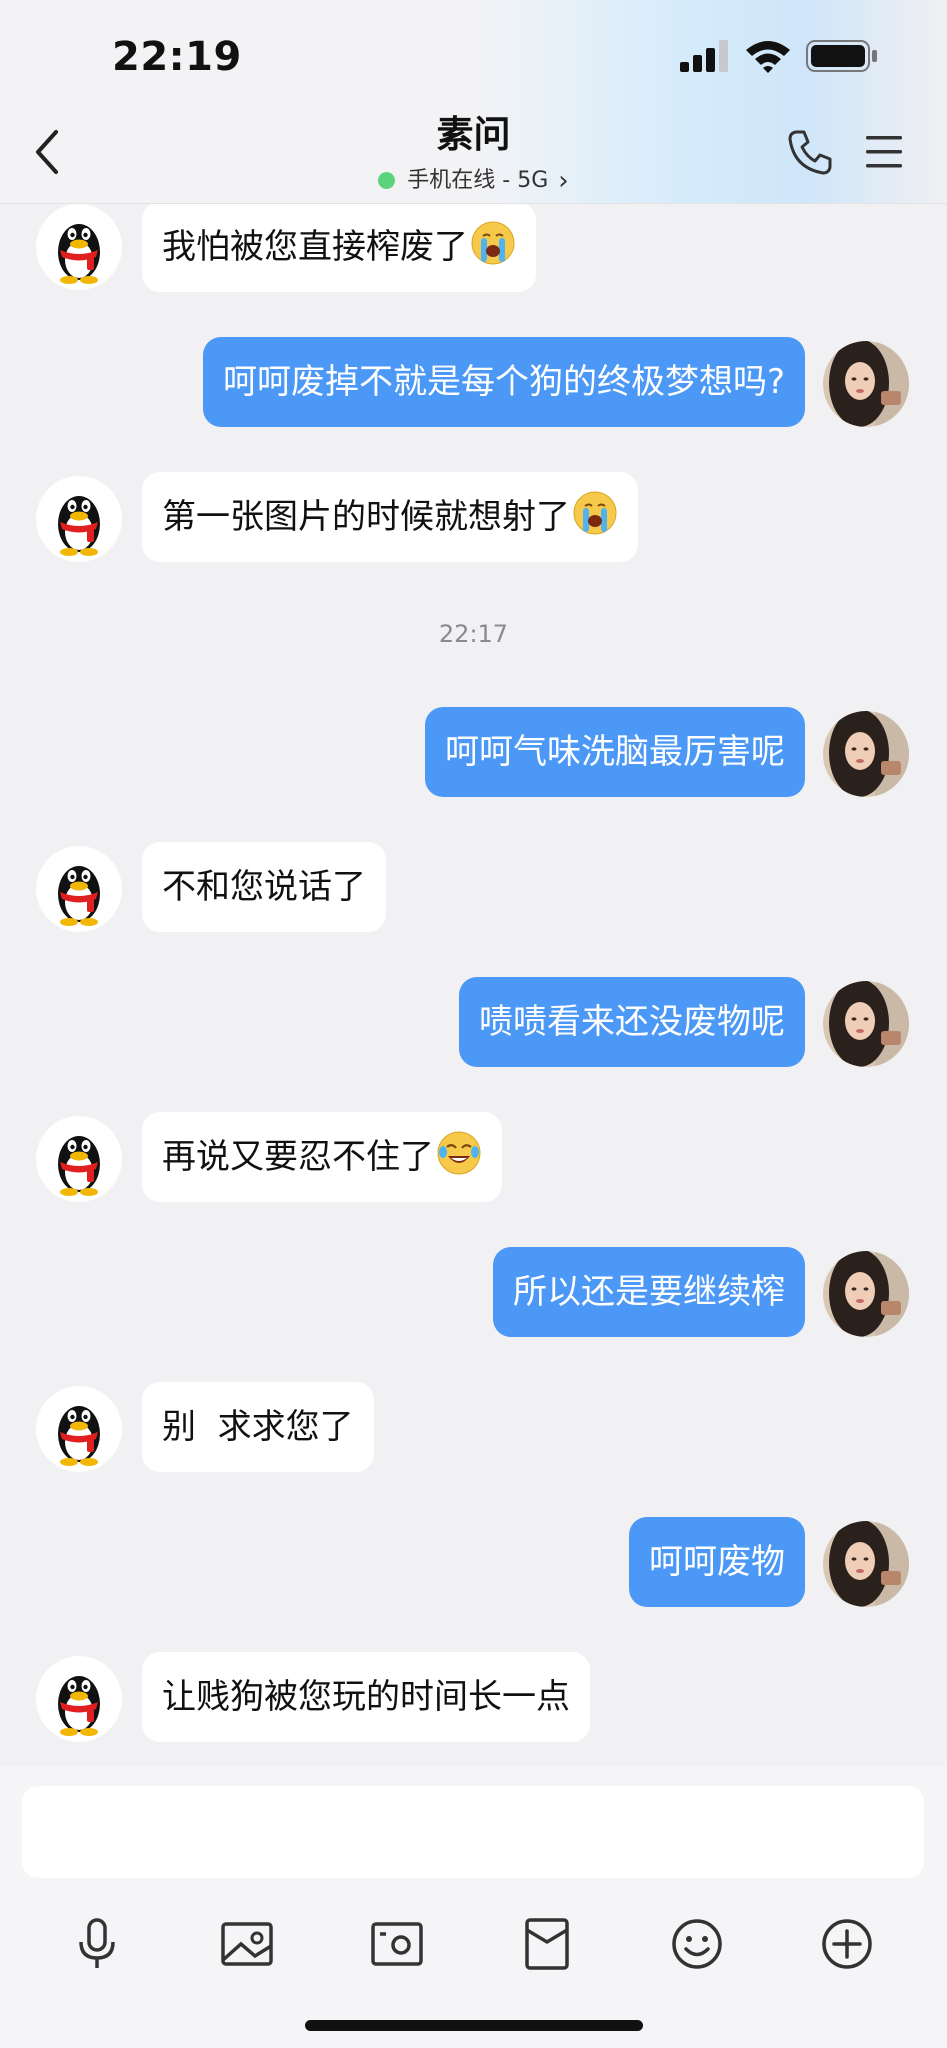 The height and width of the screenshot is (2048, 947). What do you see at coordinates (697, 1944) in the screenshot?
I see `smiley-icon` at bounding box center [697, 1944].